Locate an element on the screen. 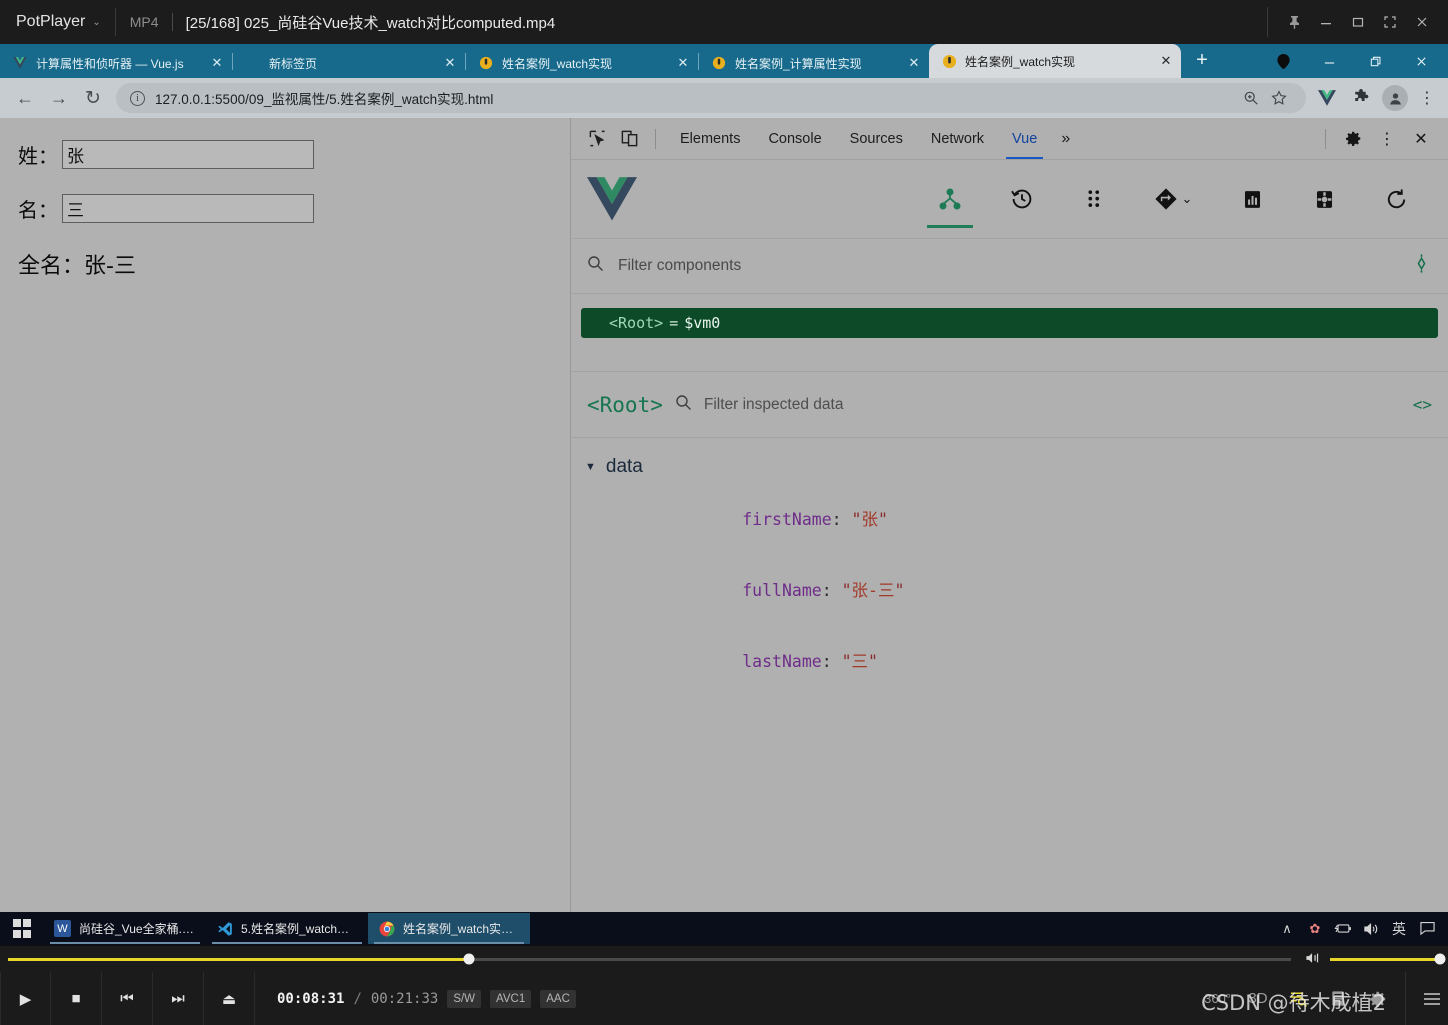 This screenshot has height=1025, width=1448. seek-bar is located at coordinates (649, 959).